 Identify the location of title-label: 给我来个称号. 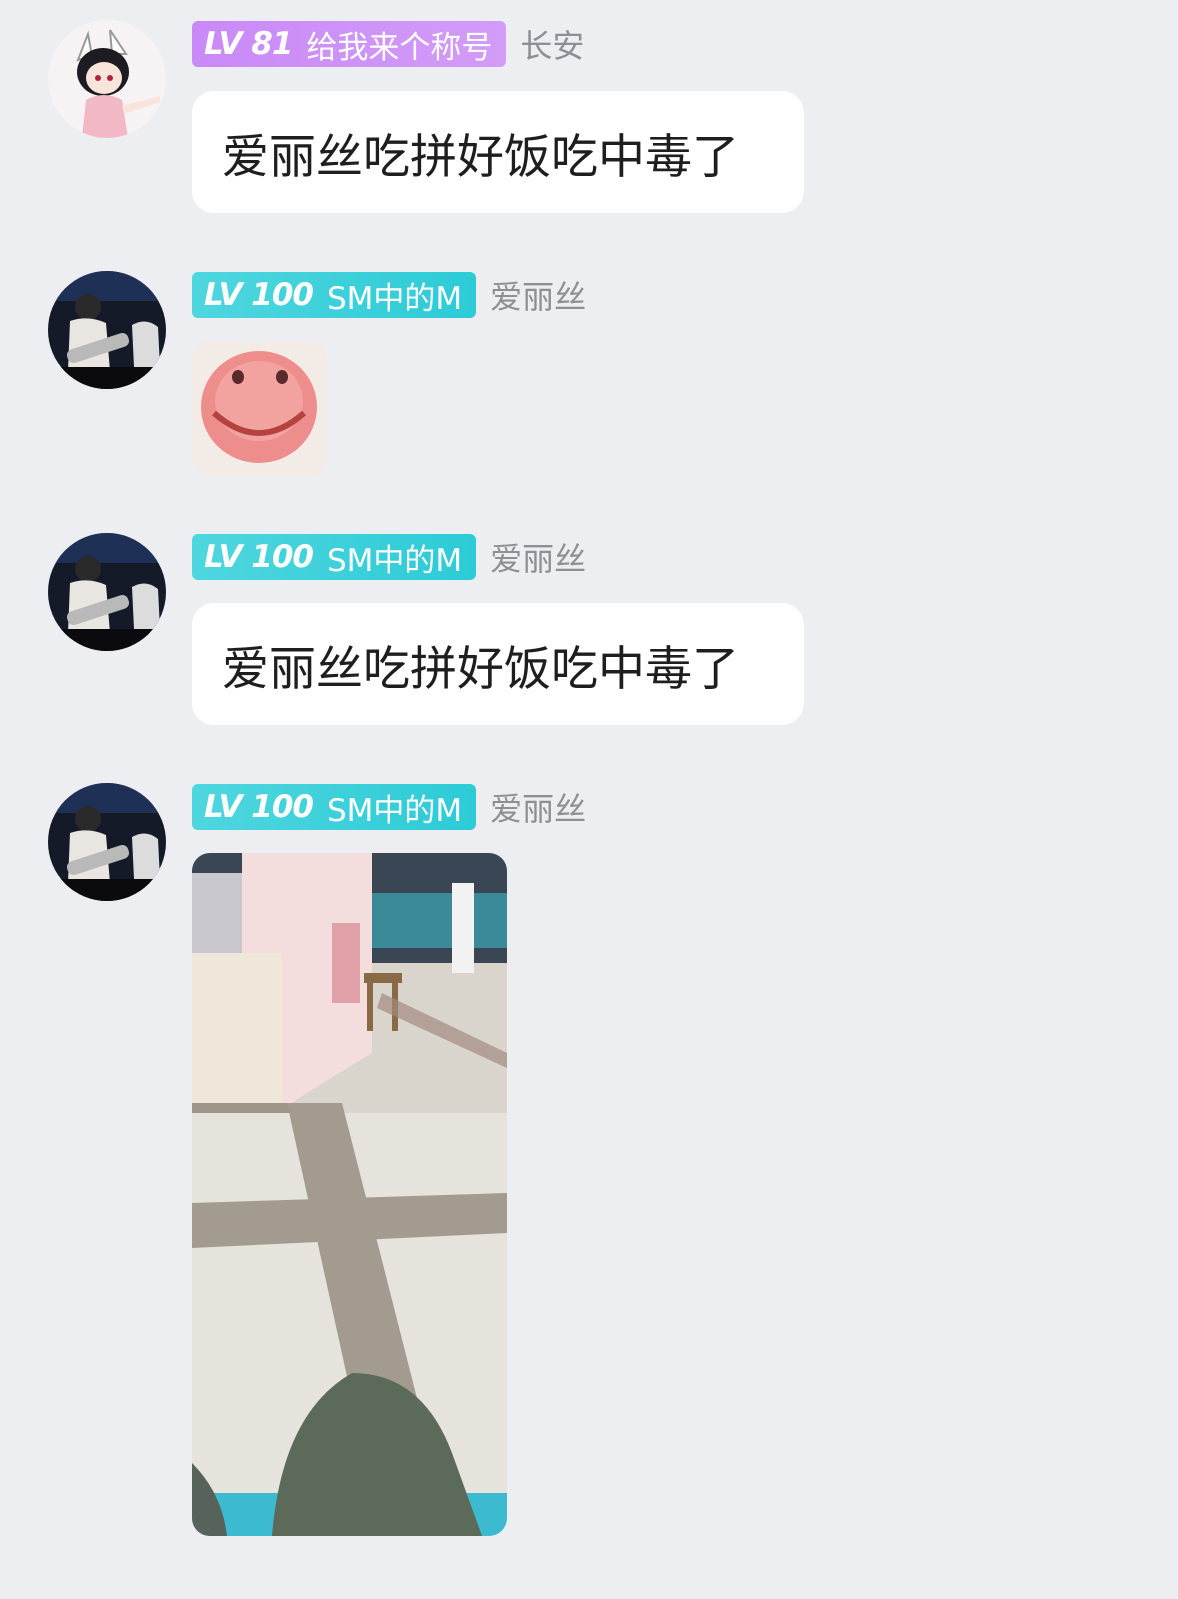
(399, 47).